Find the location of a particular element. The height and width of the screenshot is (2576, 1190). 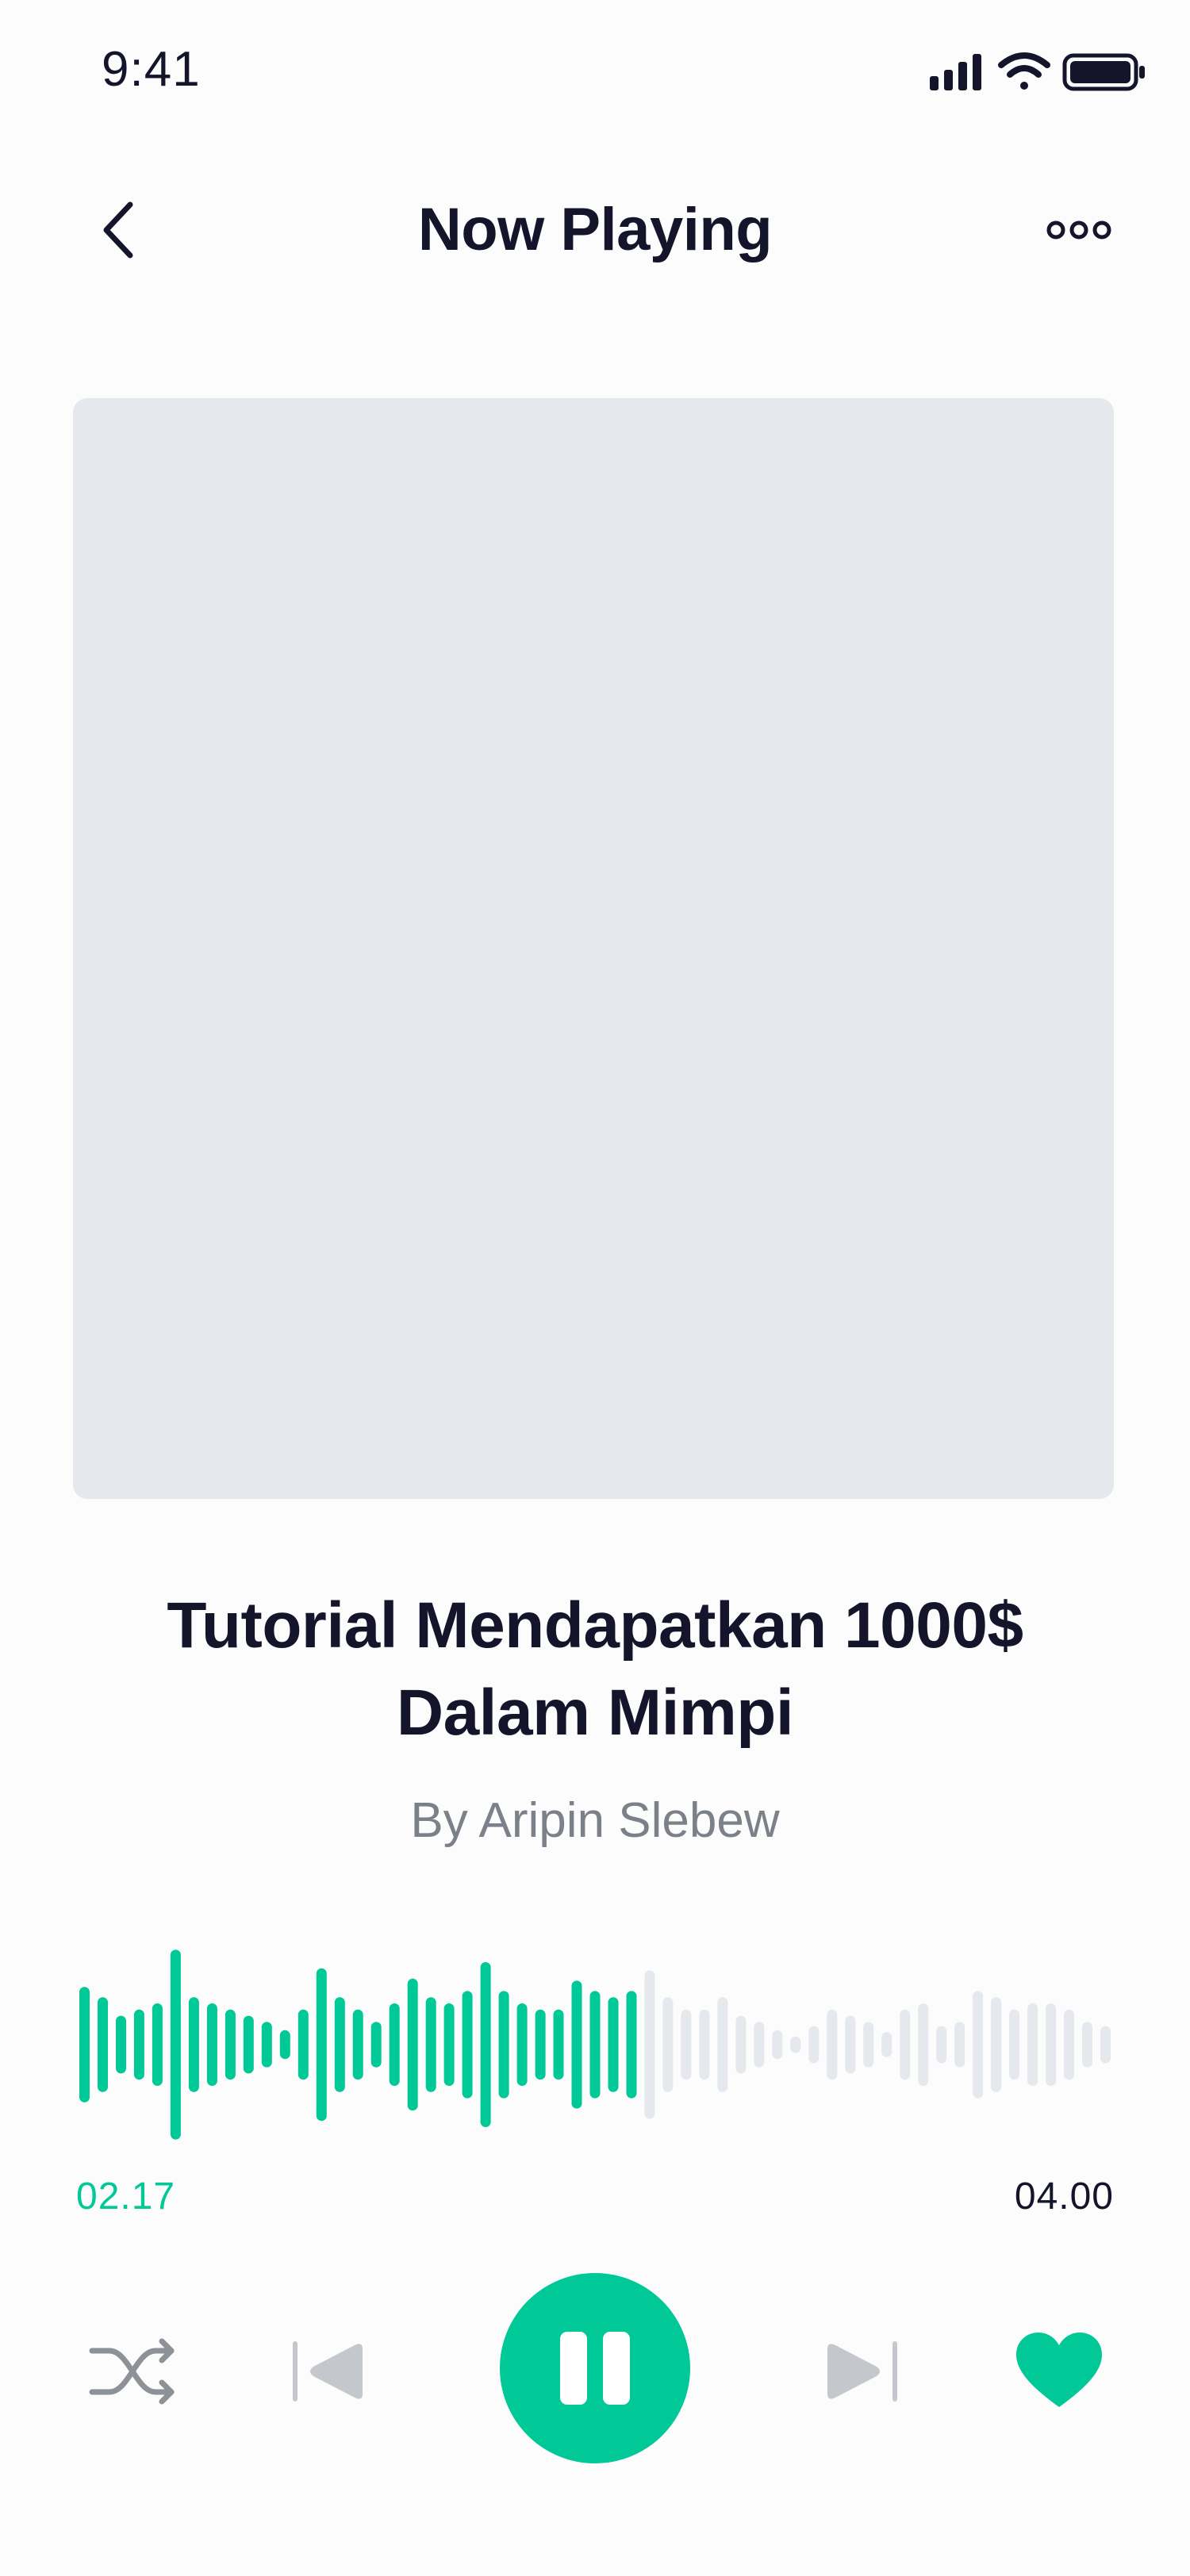

wifi-icon is located at coordinates (1024, 71).